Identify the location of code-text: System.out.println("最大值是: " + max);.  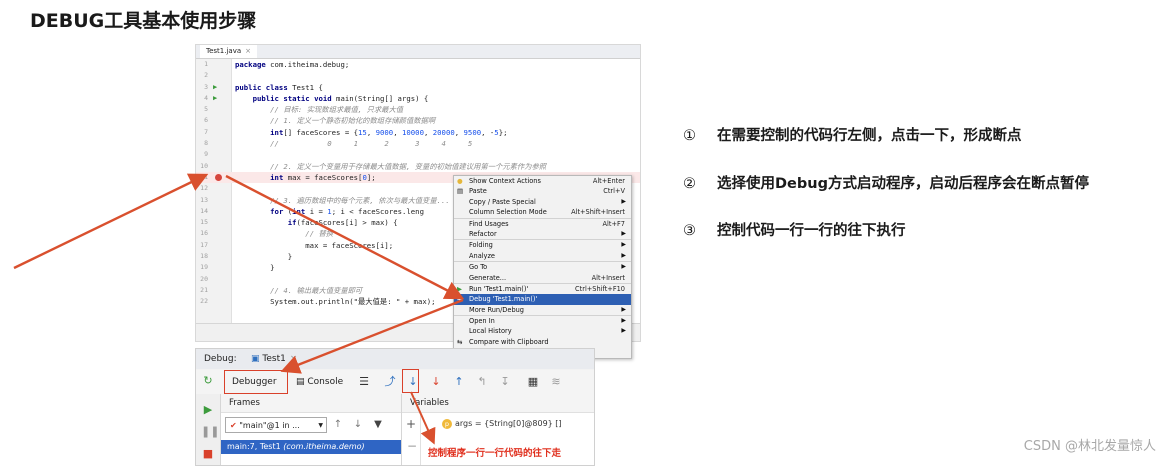
(335, 302).